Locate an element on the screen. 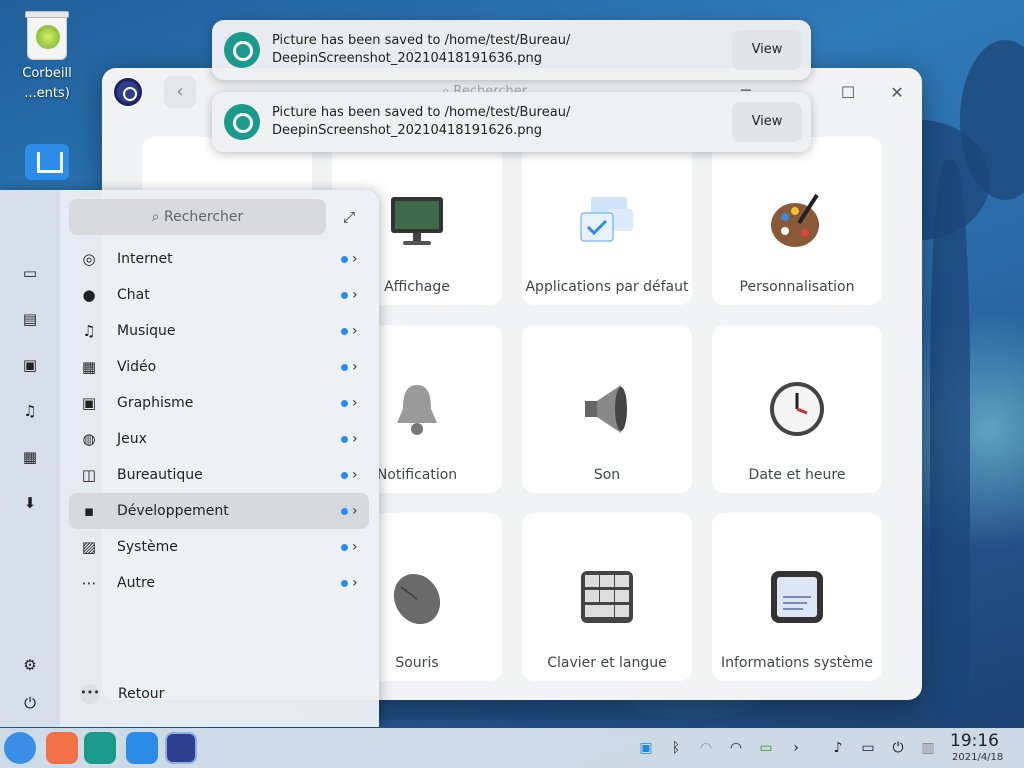 The height and width of the screenshot is (768, 1024). default-apps-icon is located at coordinates (606, 219).